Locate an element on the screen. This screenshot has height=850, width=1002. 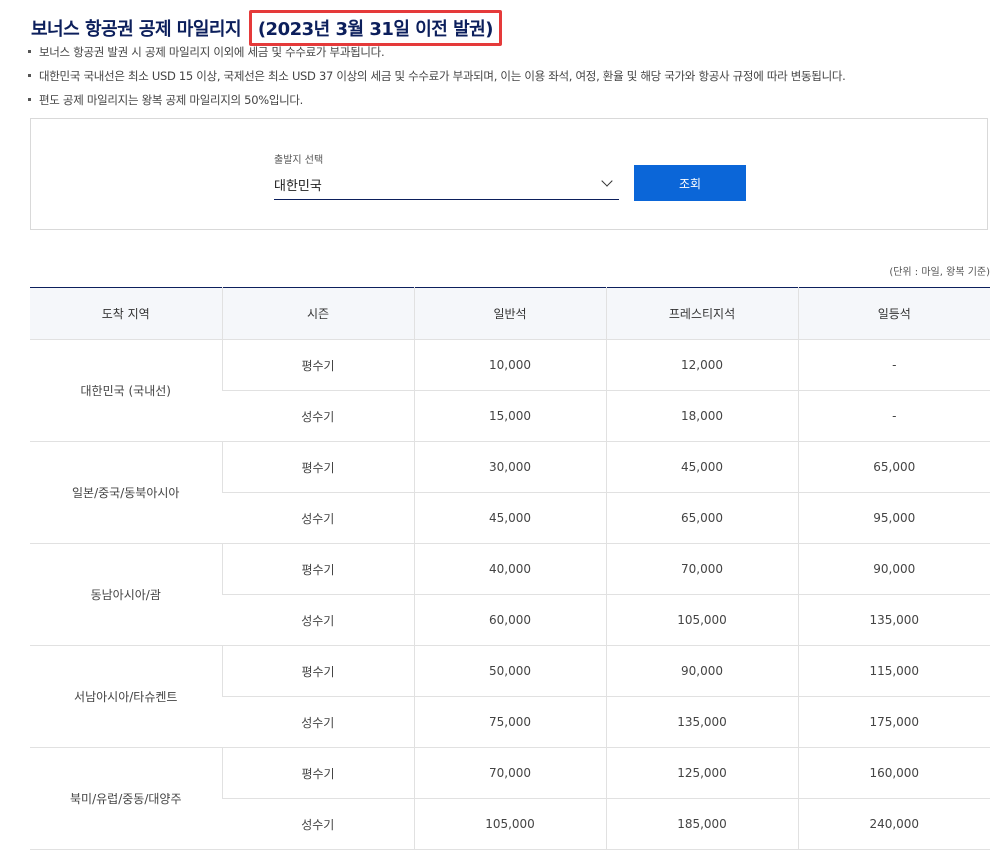
search-button: 조회 is located at coordinates (690, 183).